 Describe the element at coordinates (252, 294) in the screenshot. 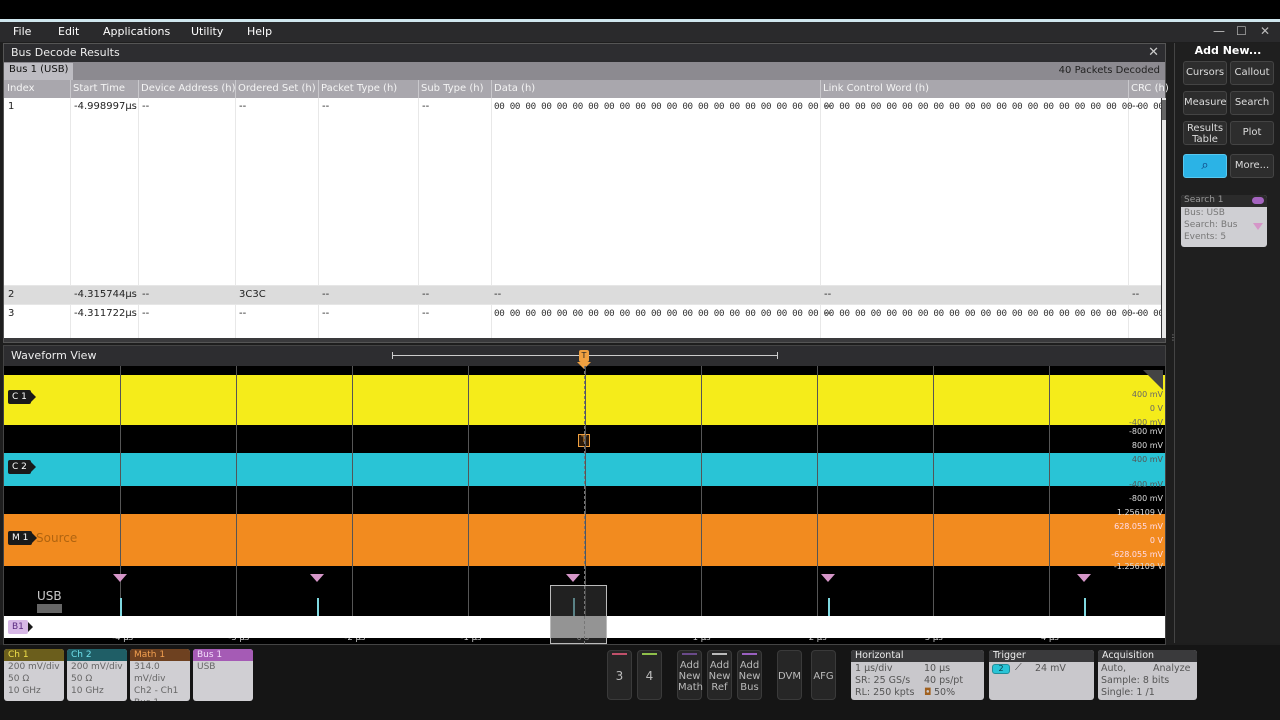

I see `cell-ordered-set: 3C3C` at that location.